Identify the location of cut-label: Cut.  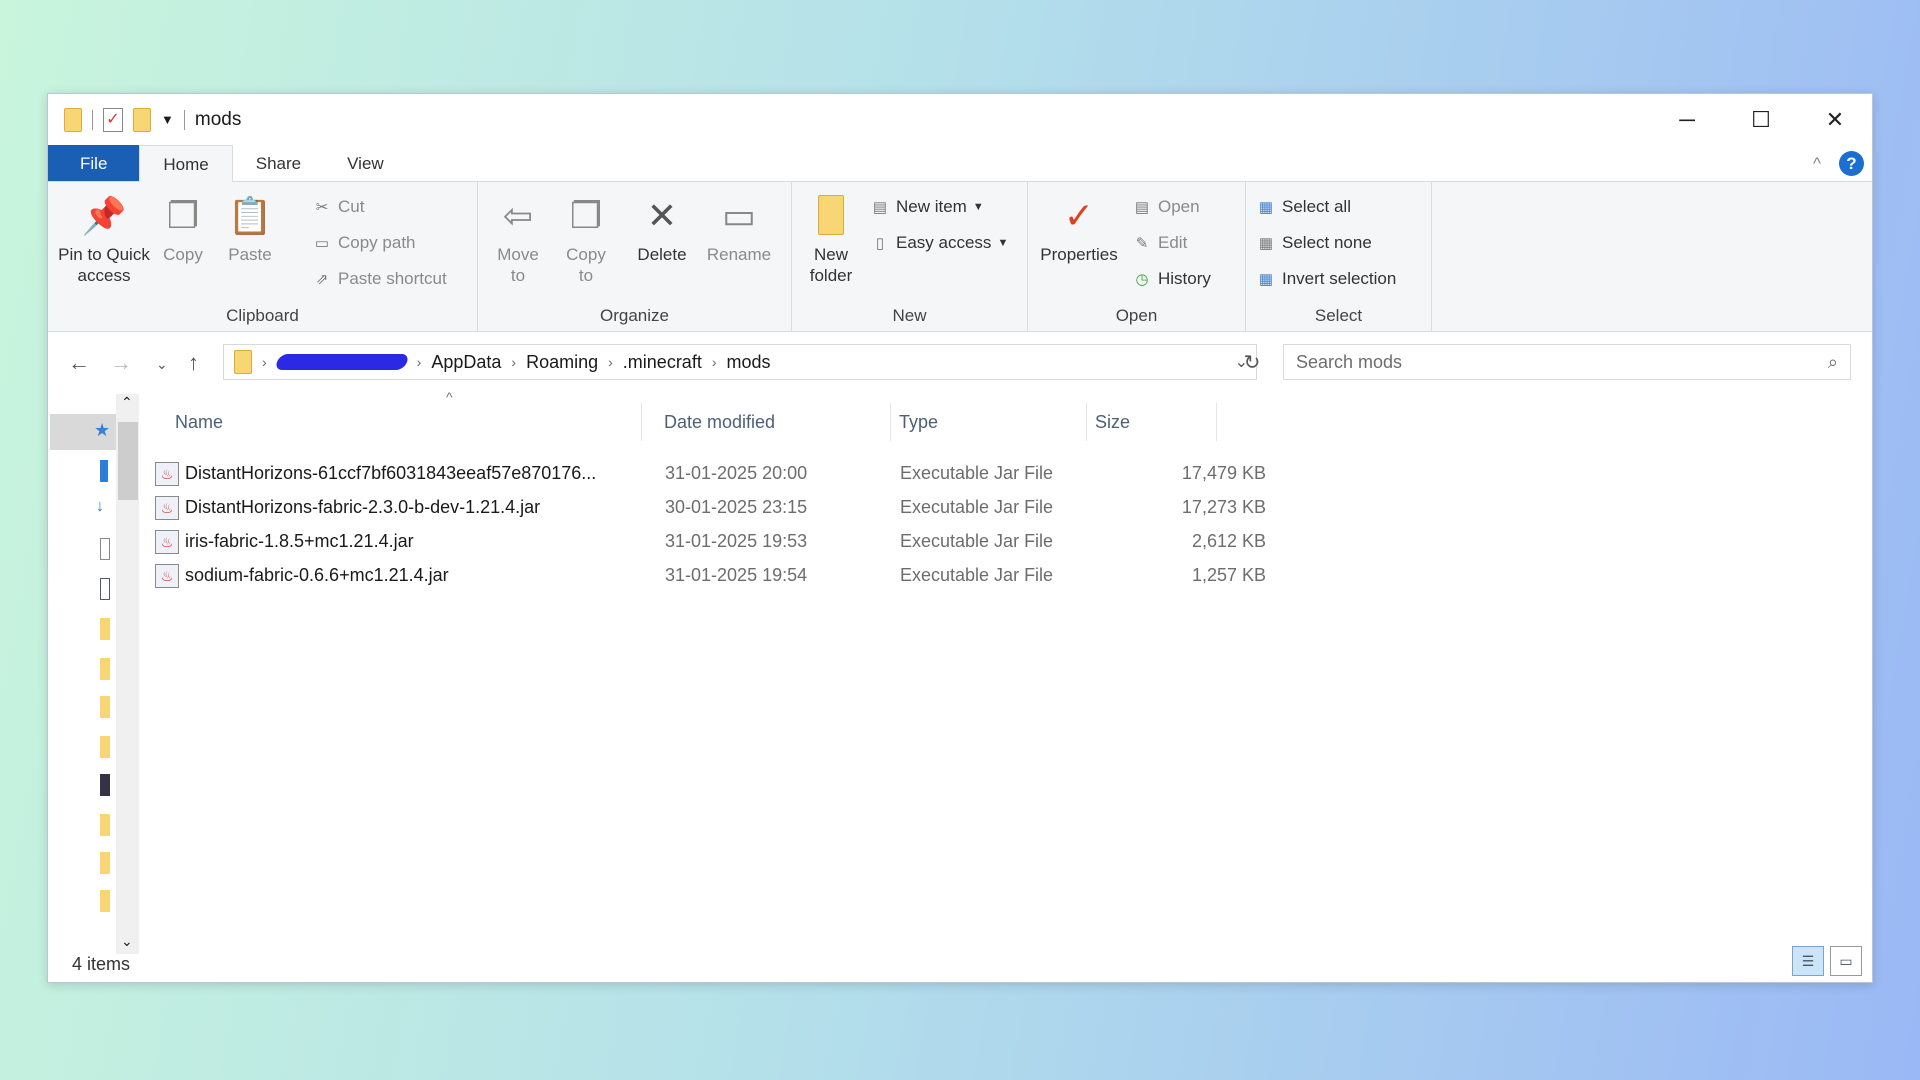
(351, 206).